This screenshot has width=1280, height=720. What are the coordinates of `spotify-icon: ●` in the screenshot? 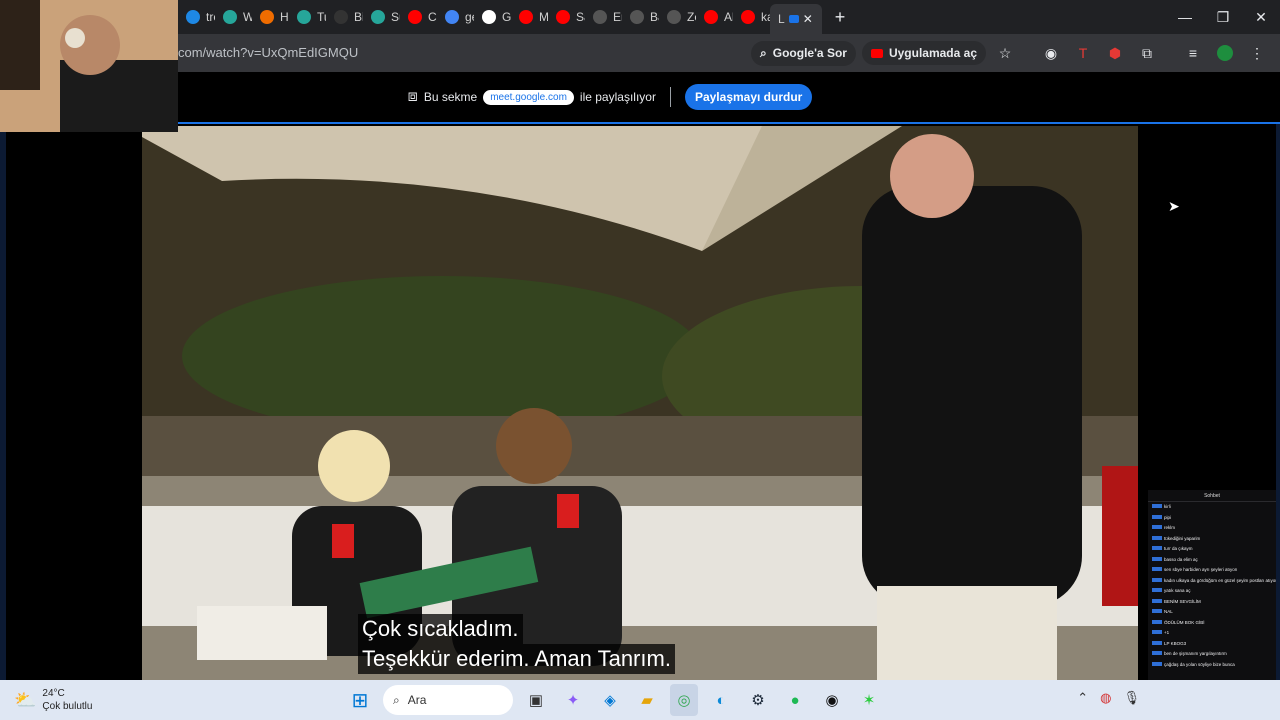 It's located at (795, 700).